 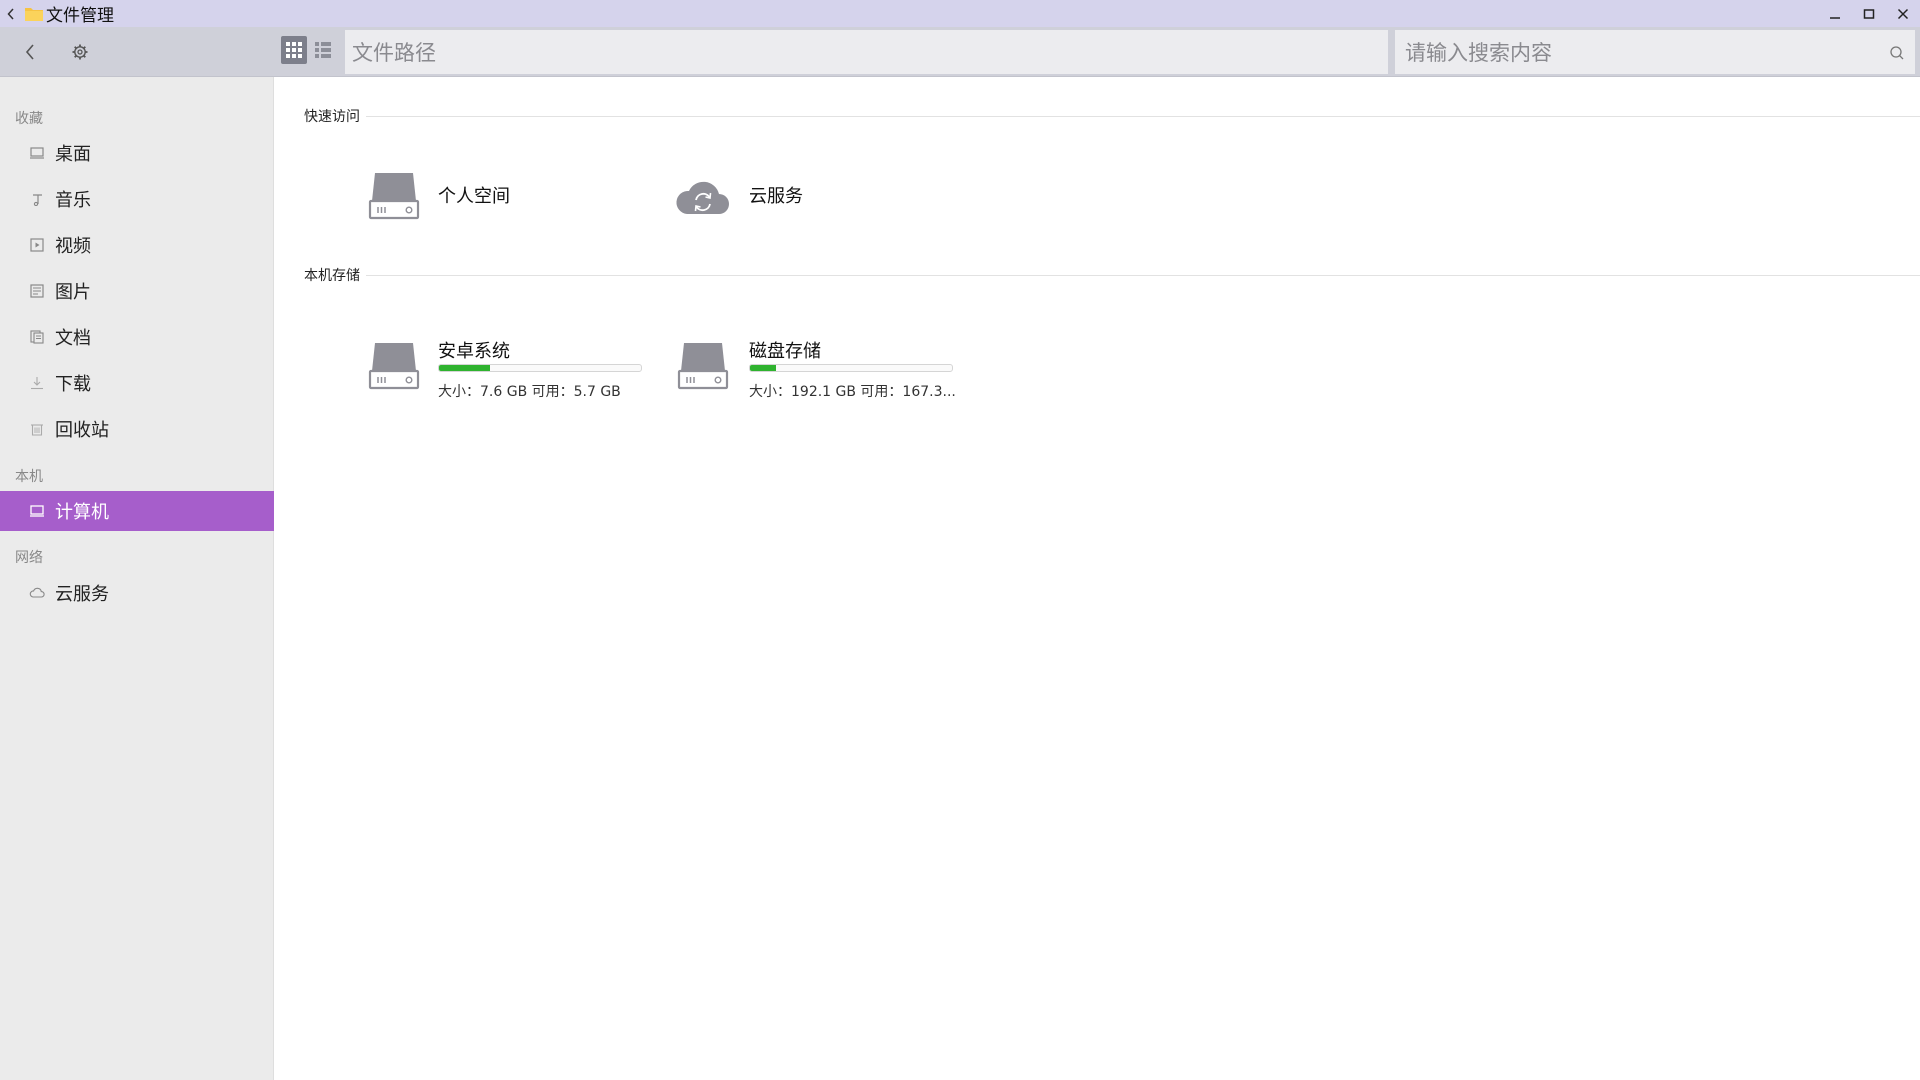 I want to click on sidebar-item-label: 下载, so click(x=73, y=384).